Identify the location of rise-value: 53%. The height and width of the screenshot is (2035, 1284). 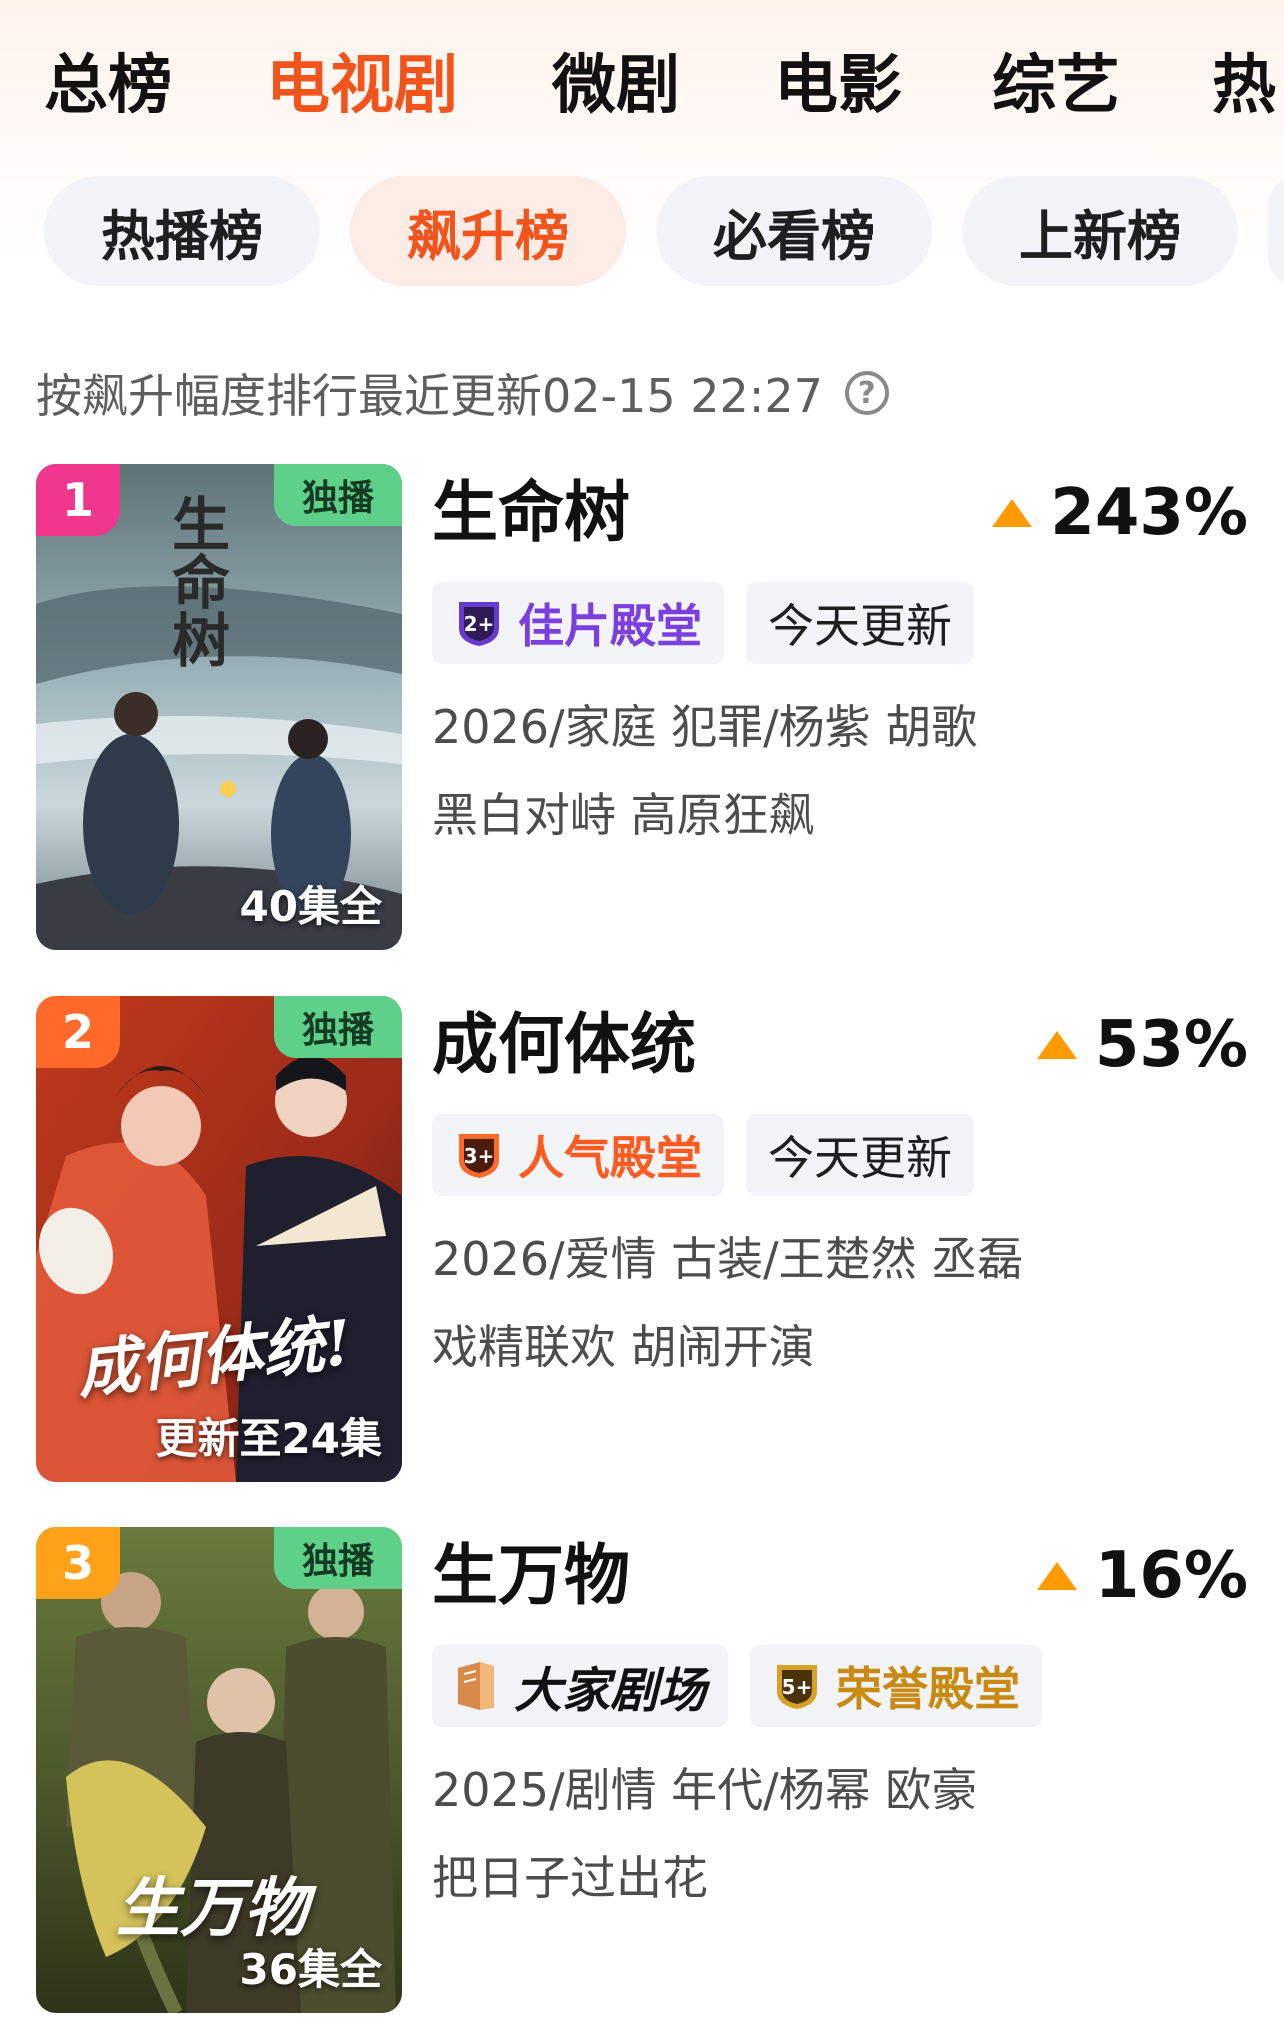
(1171, 1045).